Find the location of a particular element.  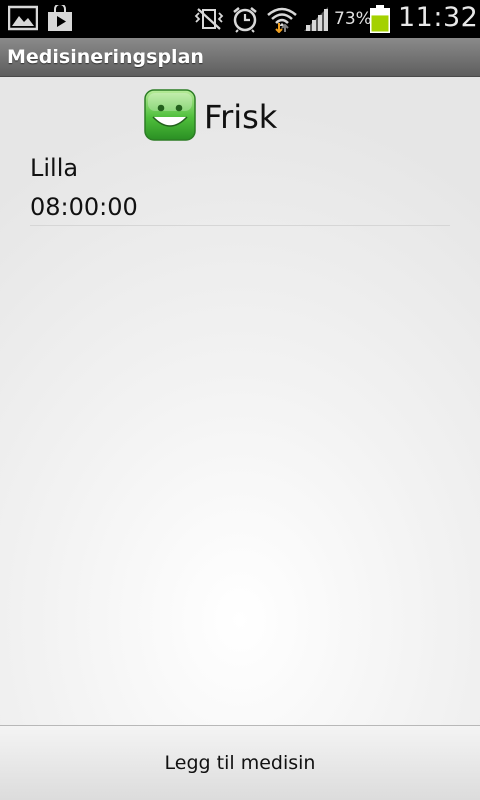

clock: 11:32 is located at coordinates (438, 17).